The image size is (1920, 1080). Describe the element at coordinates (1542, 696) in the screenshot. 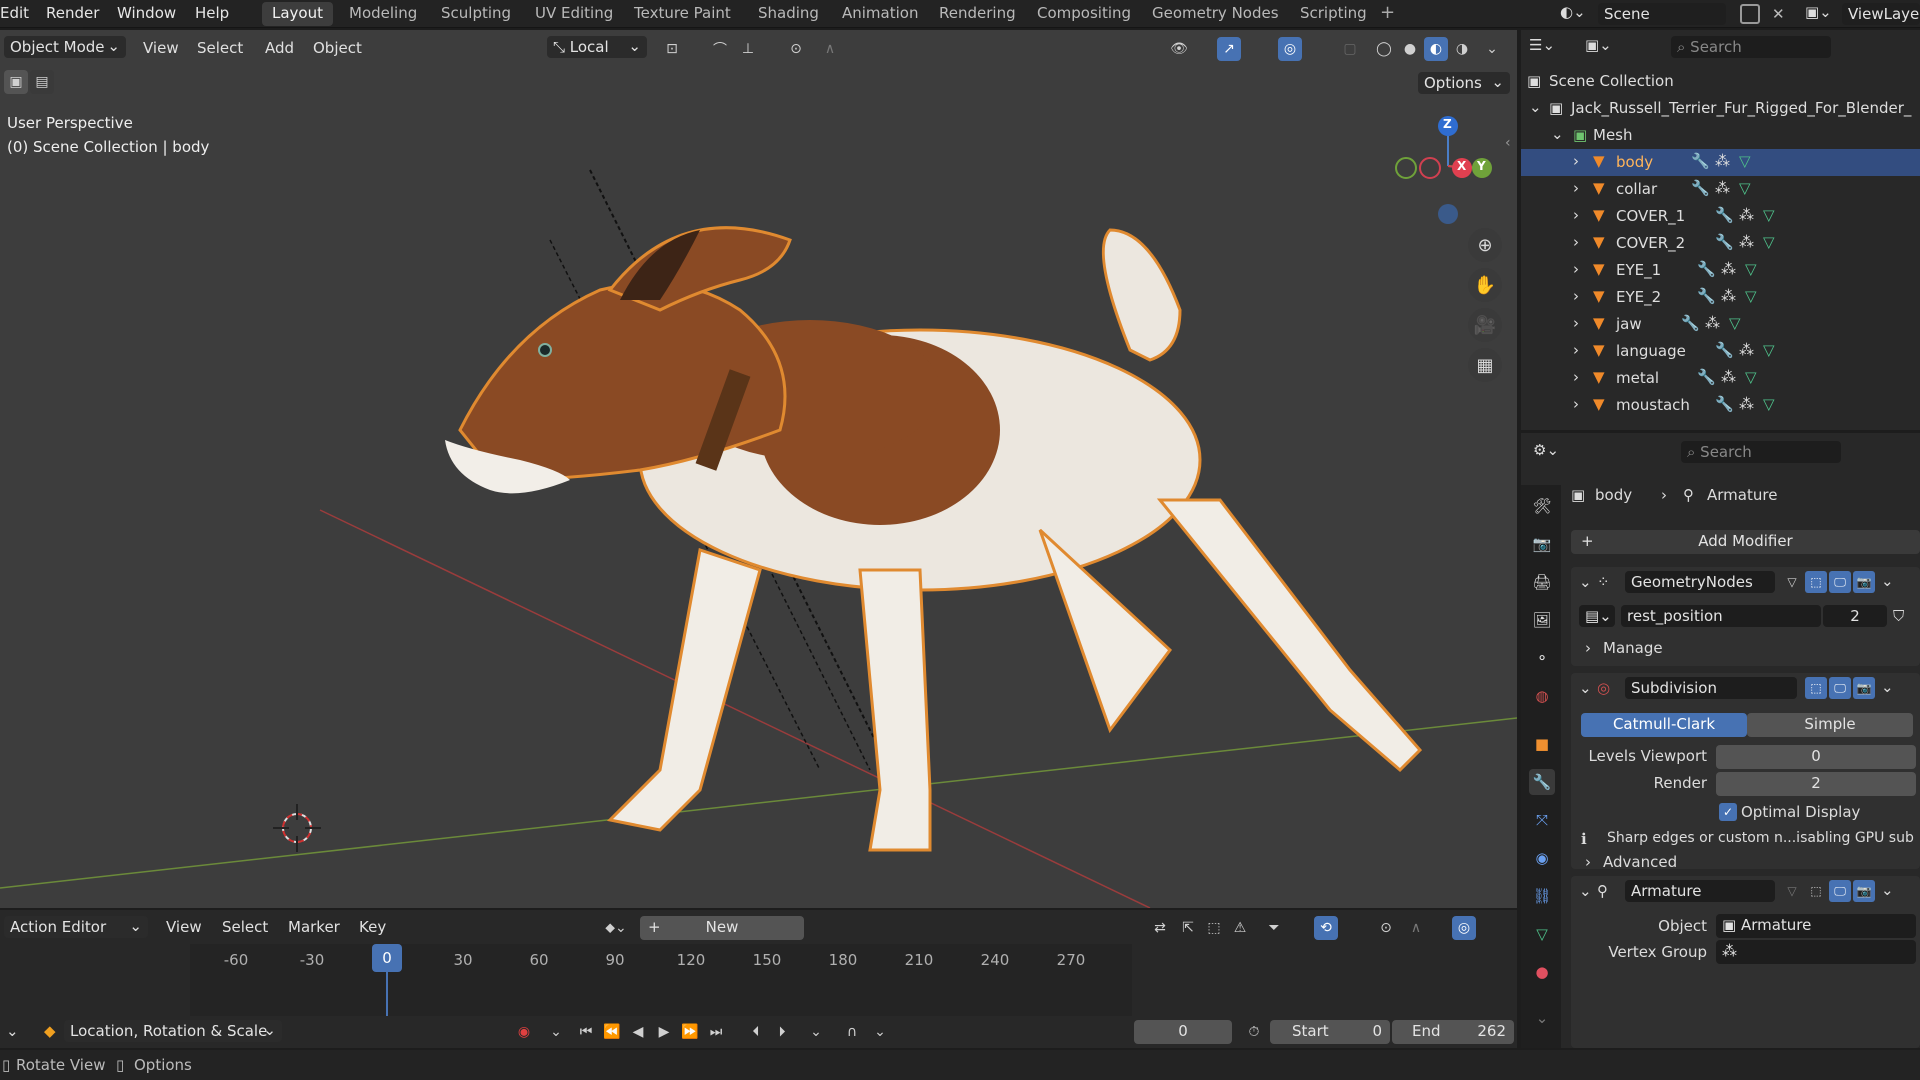

I see `world-tab-icon: ◍` at that location.